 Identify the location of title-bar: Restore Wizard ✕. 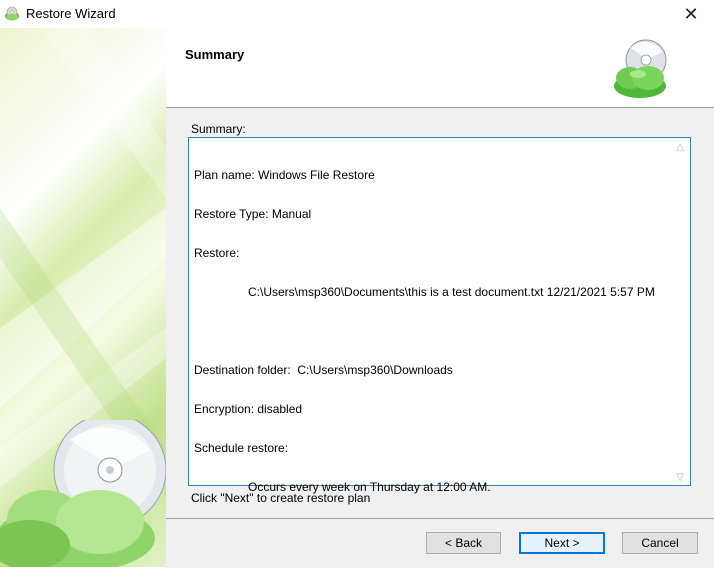
(357, 14).